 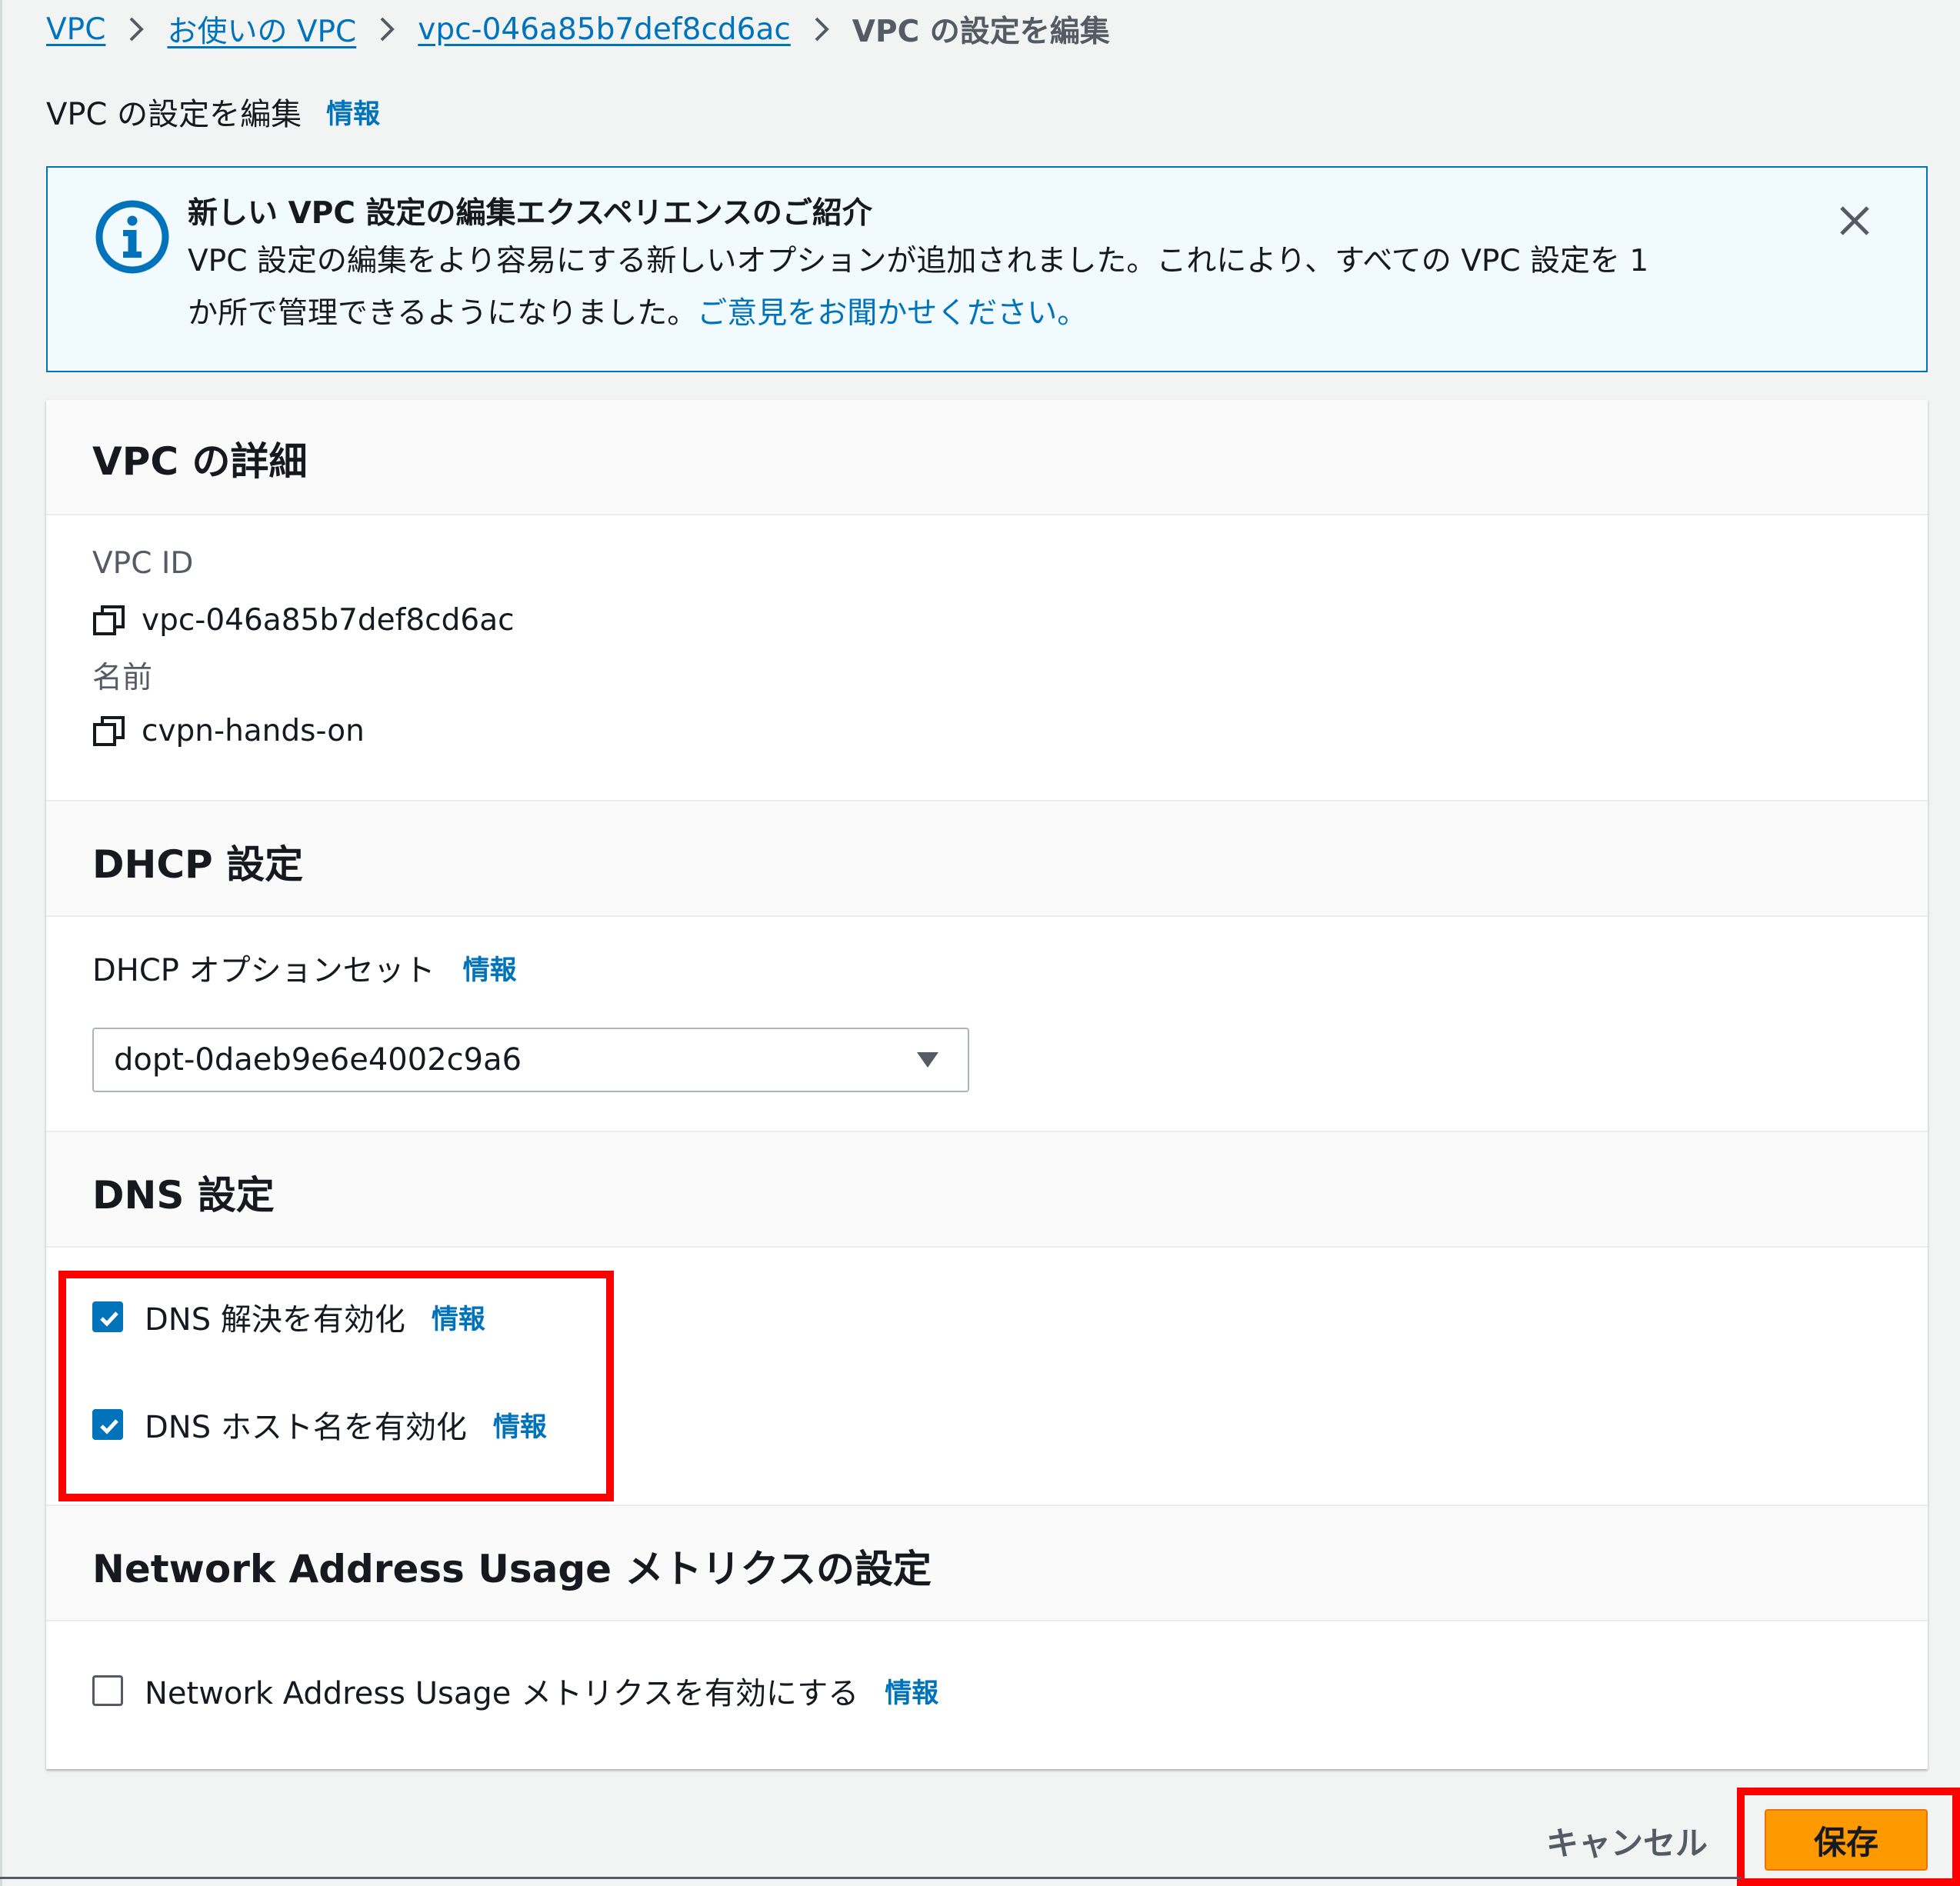 What do you see at coordinates (981, 32) in the screenshot?
I see `breadcrumb-current: VPC の設定を編集` at bounding box center [981, 32].